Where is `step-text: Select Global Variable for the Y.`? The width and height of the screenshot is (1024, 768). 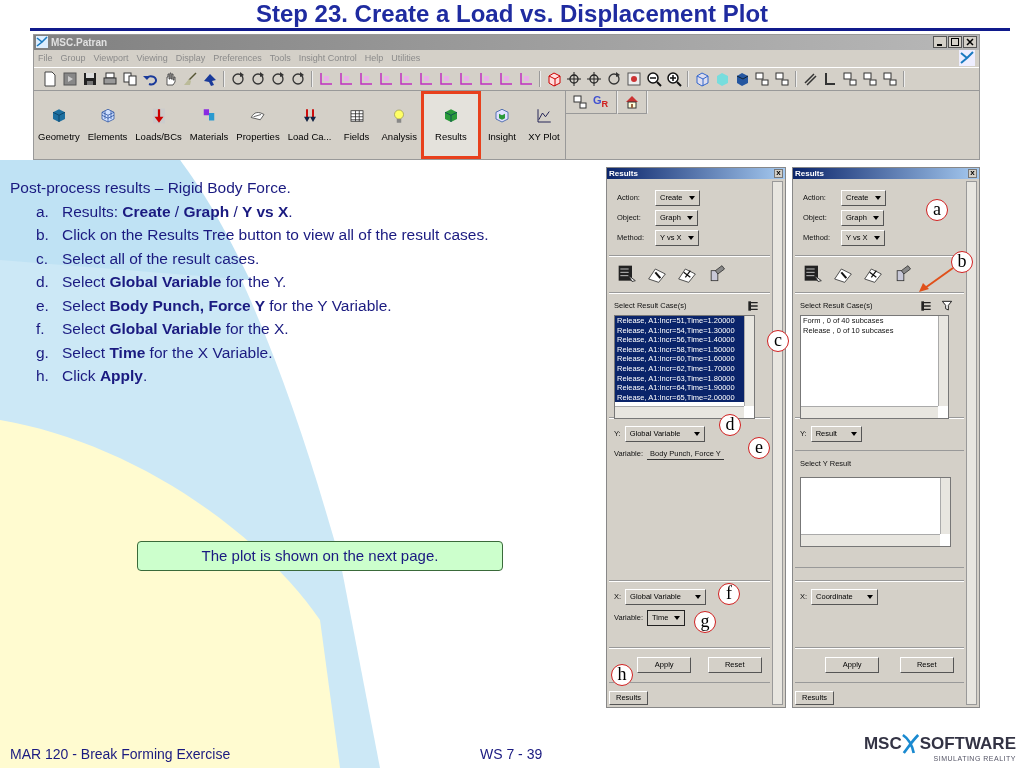 step-text: Select Global Variable for the Y. is located at coordinates (174, 283).